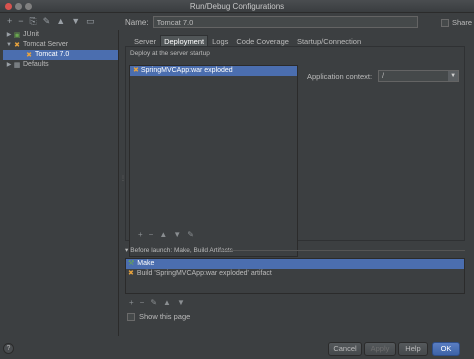  I want to click on zoom-window-button, so click(28, 6).